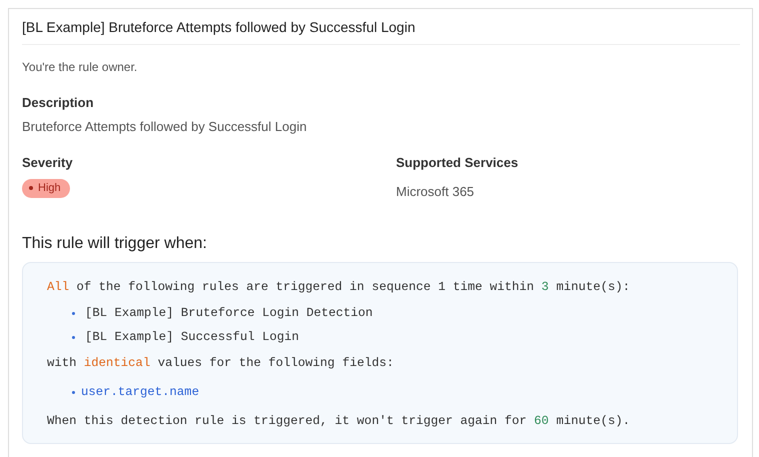 The image size is (759, 457). I want to click on severity-badge: High, so click(46, 188).